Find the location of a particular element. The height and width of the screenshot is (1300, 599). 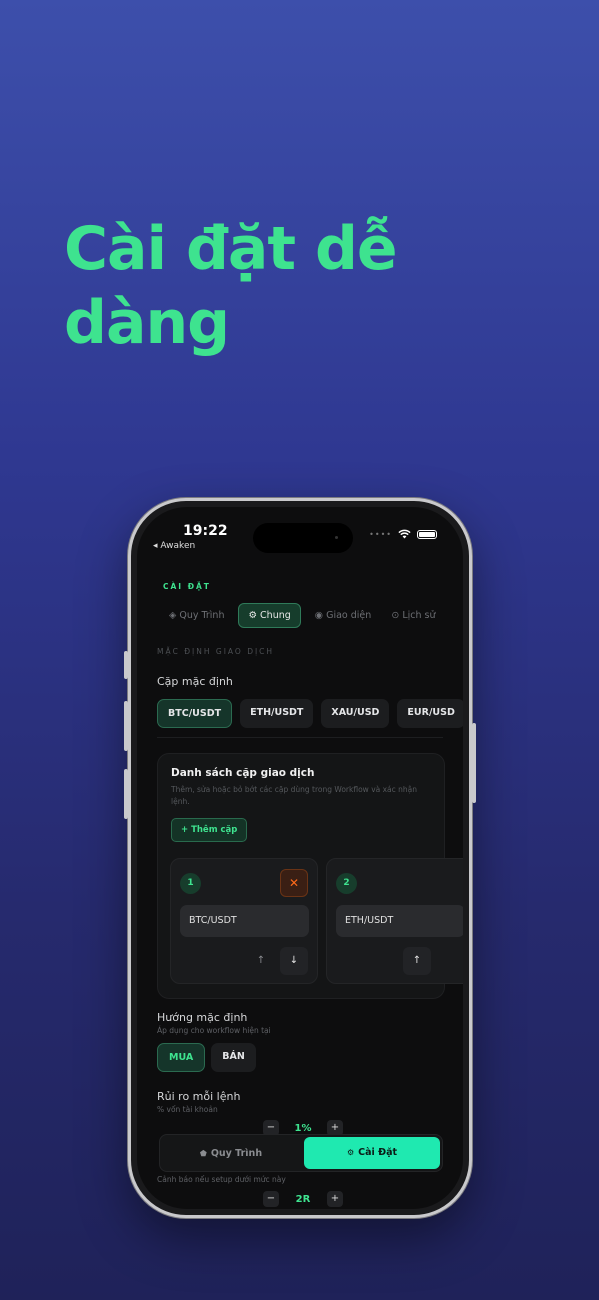

tab-lich-su: ⊙ Lịch sử is located at coordinates (413, 615).